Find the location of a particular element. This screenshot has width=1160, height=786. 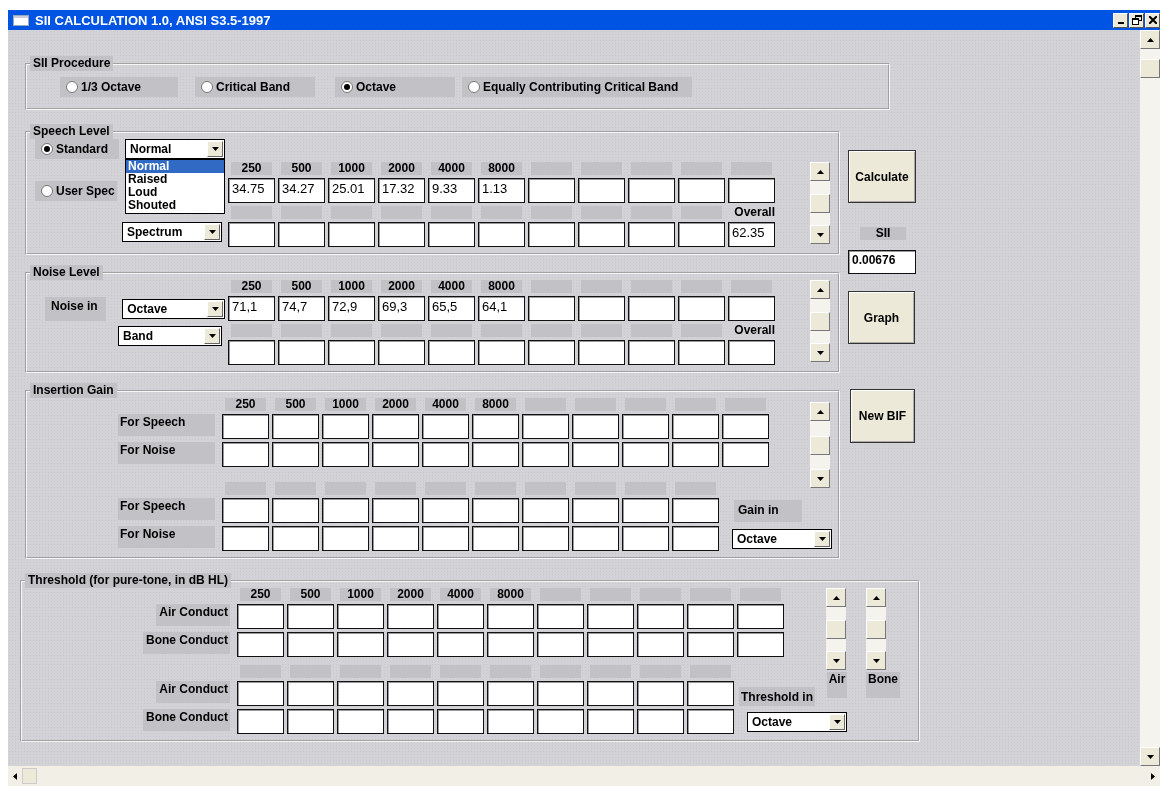

input-field: 74,7 is located at coordinates (301, 308).